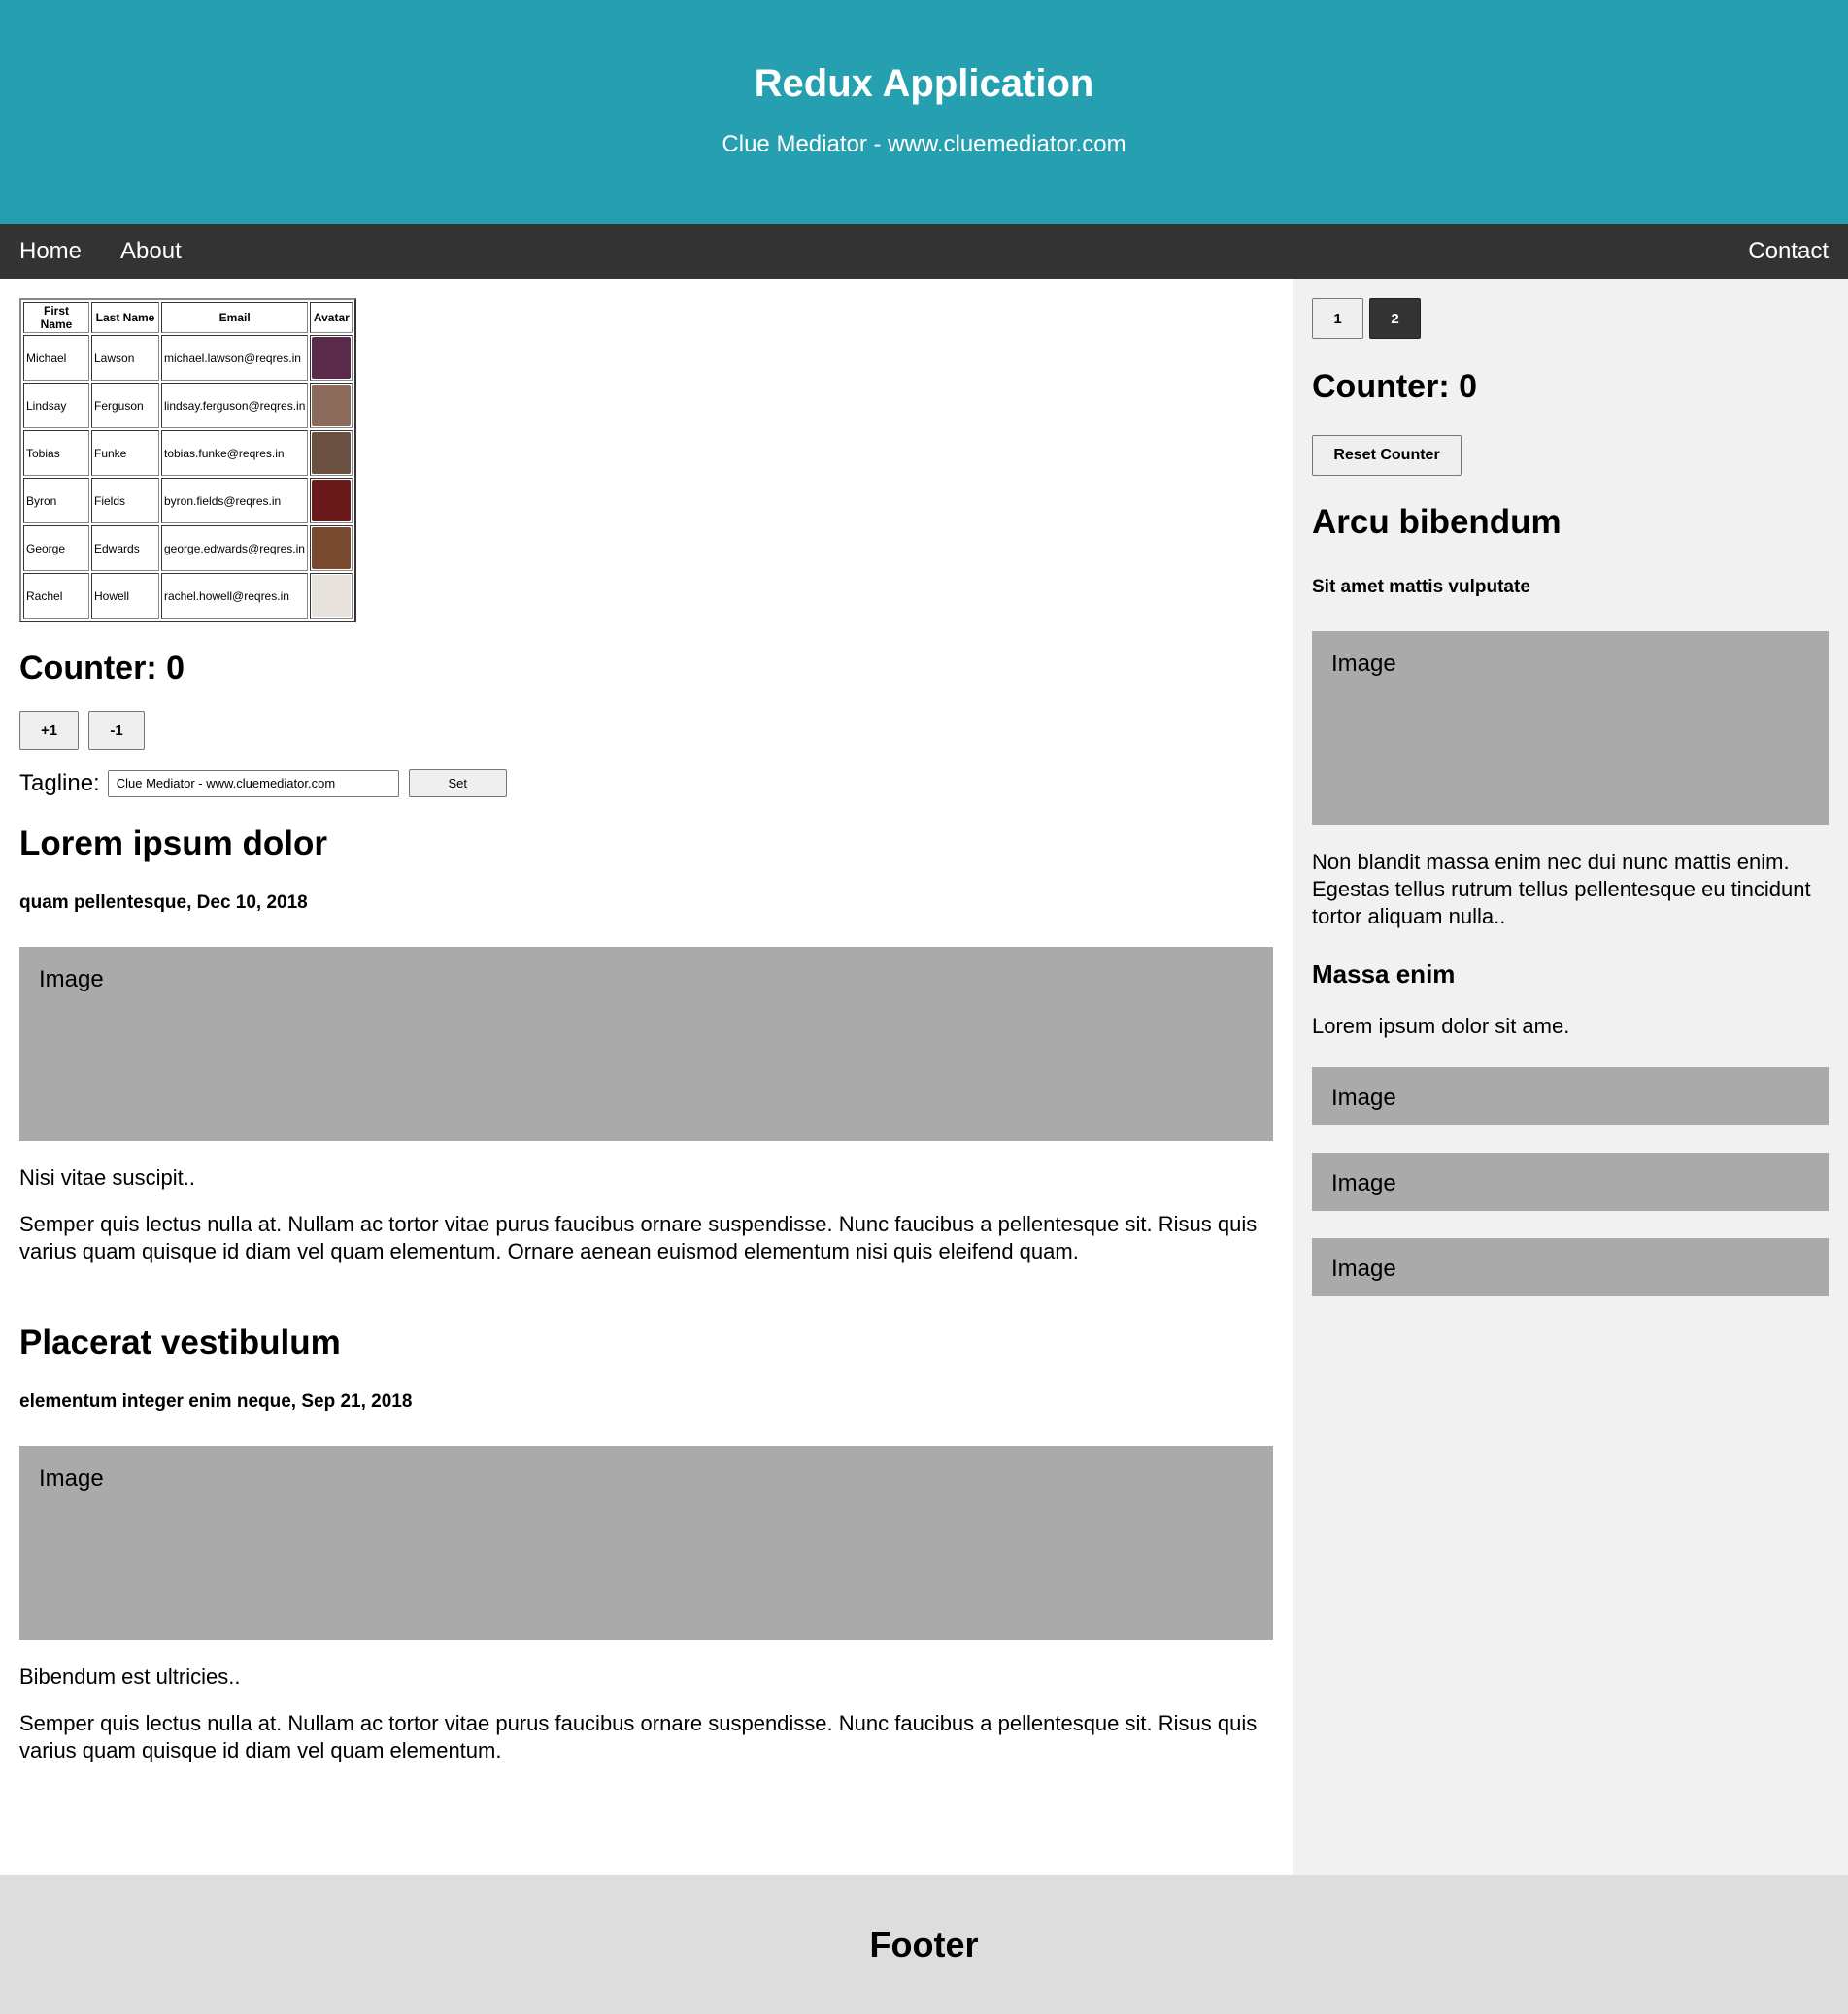 This screenshot has width=1848, height=2014. What do you see at coordinates (56, 548) in the screenshot?
I see `cell-first: George` at bounding box center [56, 548].